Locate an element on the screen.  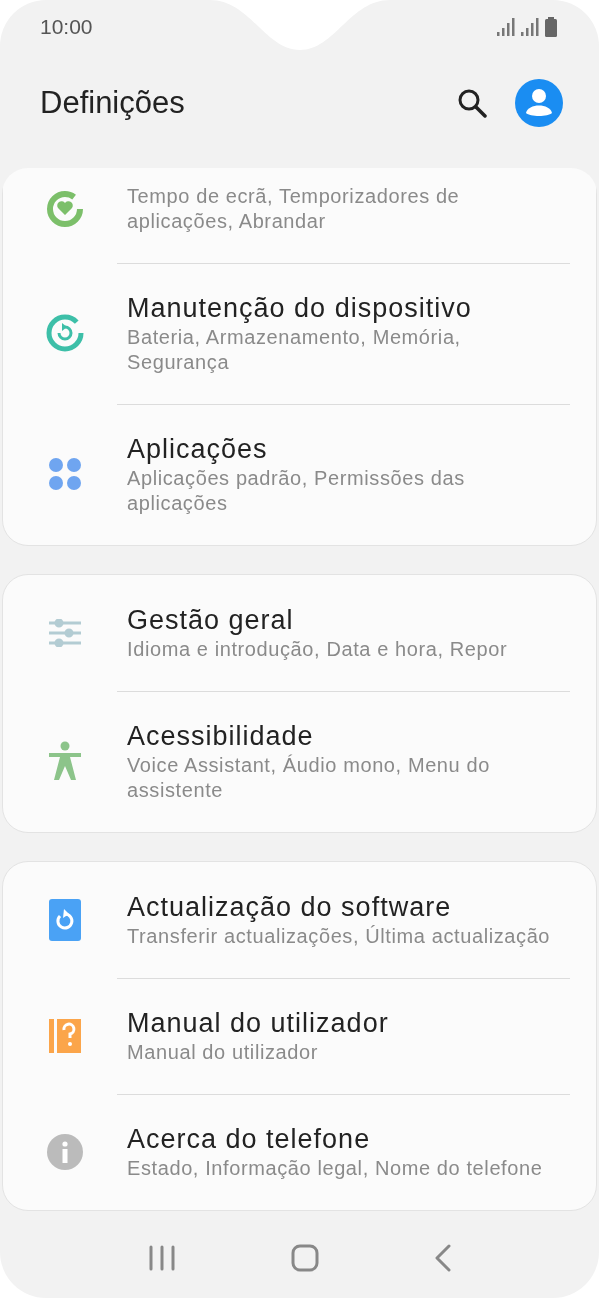
setting-subtitle: Transferir actualizações, Última actualização is located at coordinates (339, 936).